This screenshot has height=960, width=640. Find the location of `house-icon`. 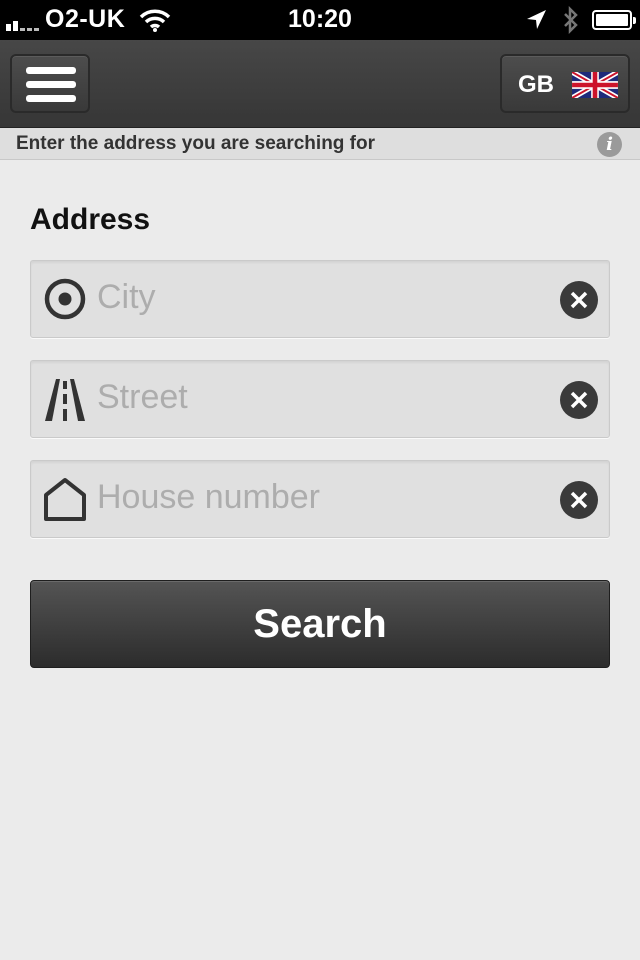

house-icon is located at coordinates (65, 499).